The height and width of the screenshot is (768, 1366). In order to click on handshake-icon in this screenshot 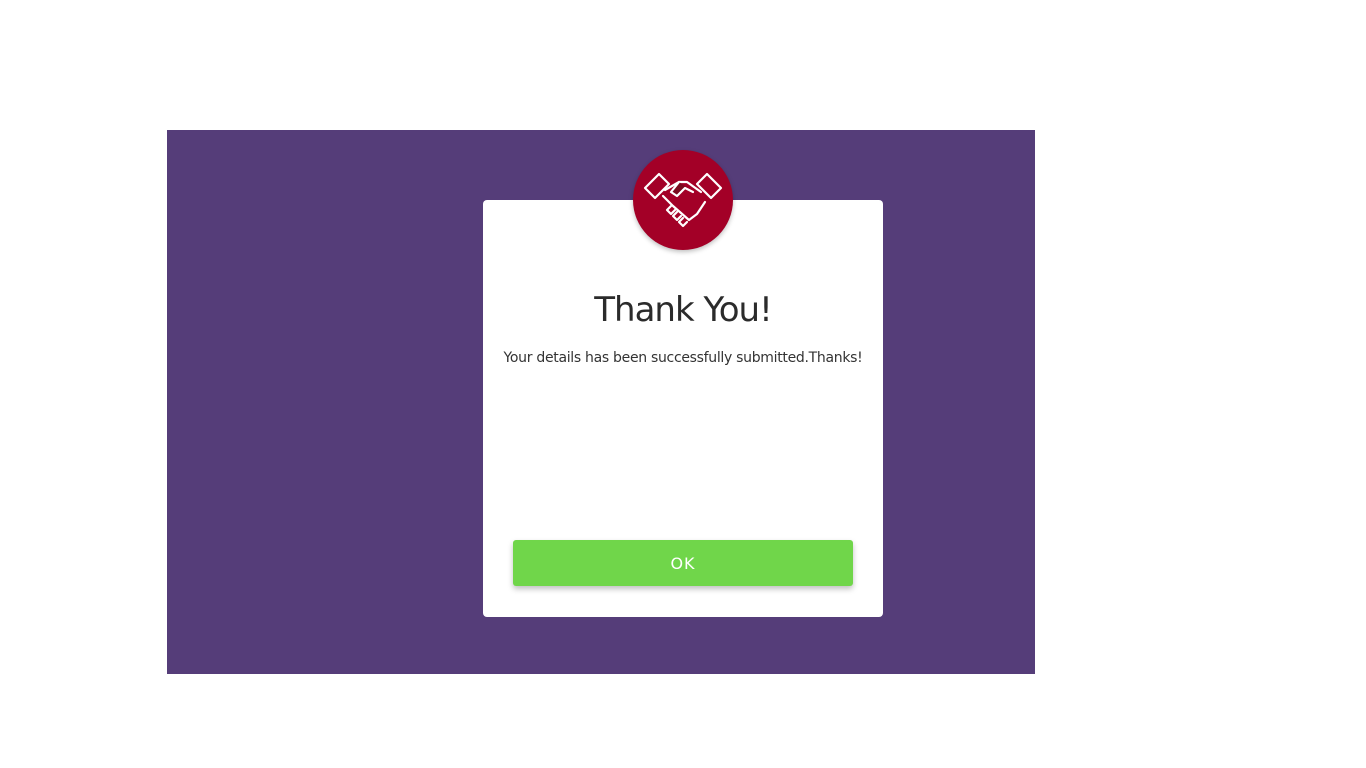, I will do `click(683, 200)`.